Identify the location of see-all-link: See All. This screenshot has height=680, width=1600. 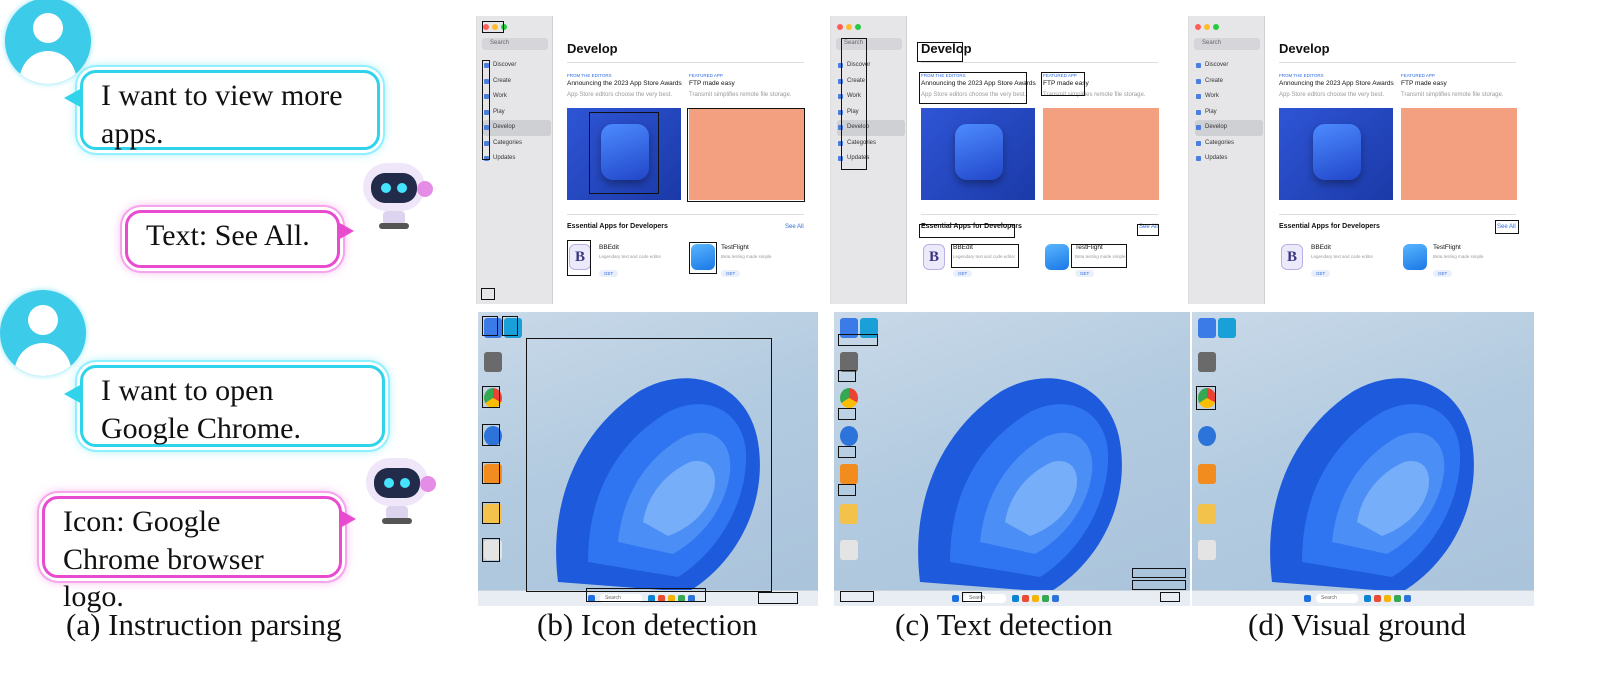
(794, 227).